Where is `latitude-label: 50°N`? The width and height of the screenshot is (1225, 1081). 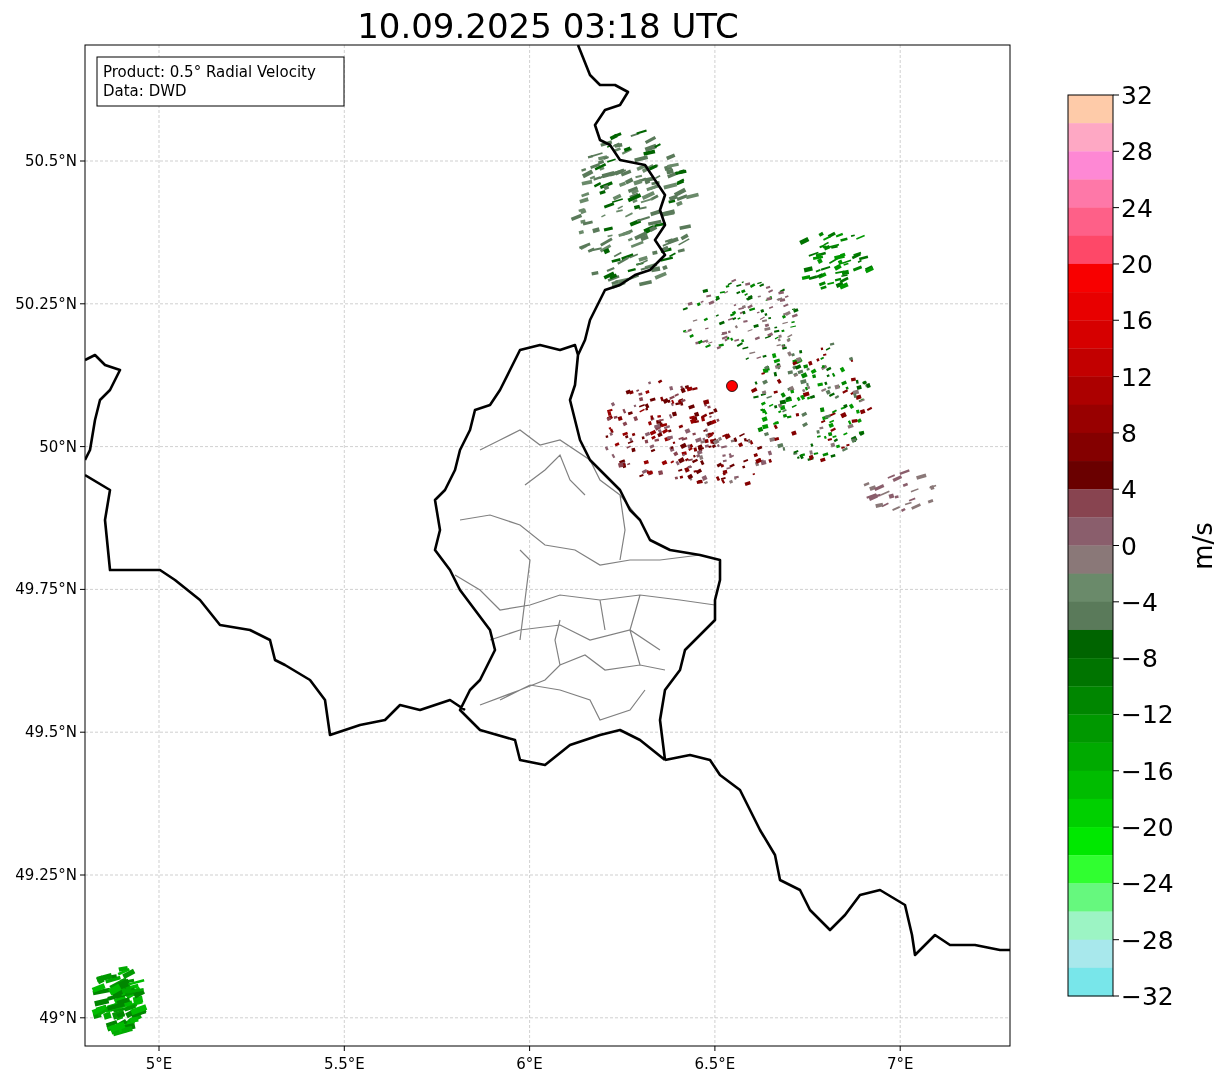
latitude-label: 50°N is located at coordinates (58, 446).